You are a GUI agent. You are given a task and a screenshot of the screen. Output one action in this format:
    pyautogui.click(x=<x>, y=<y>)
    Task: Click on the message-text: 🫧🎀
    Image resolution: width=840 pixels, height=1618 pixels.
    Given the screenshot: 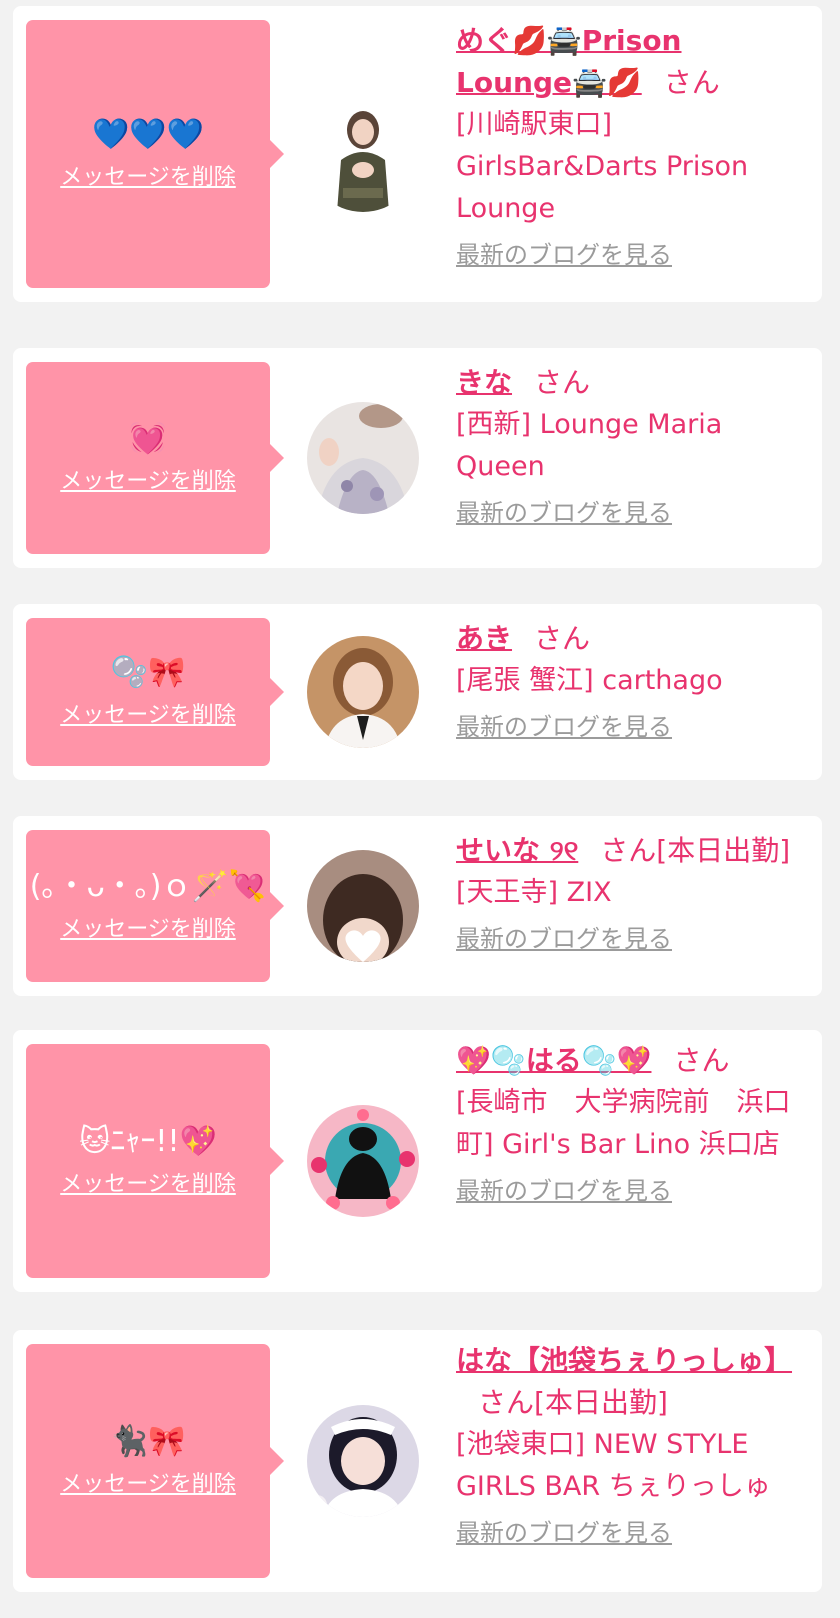 What is the action you would take?
    pyautogui.click(x=148, y=672)
    